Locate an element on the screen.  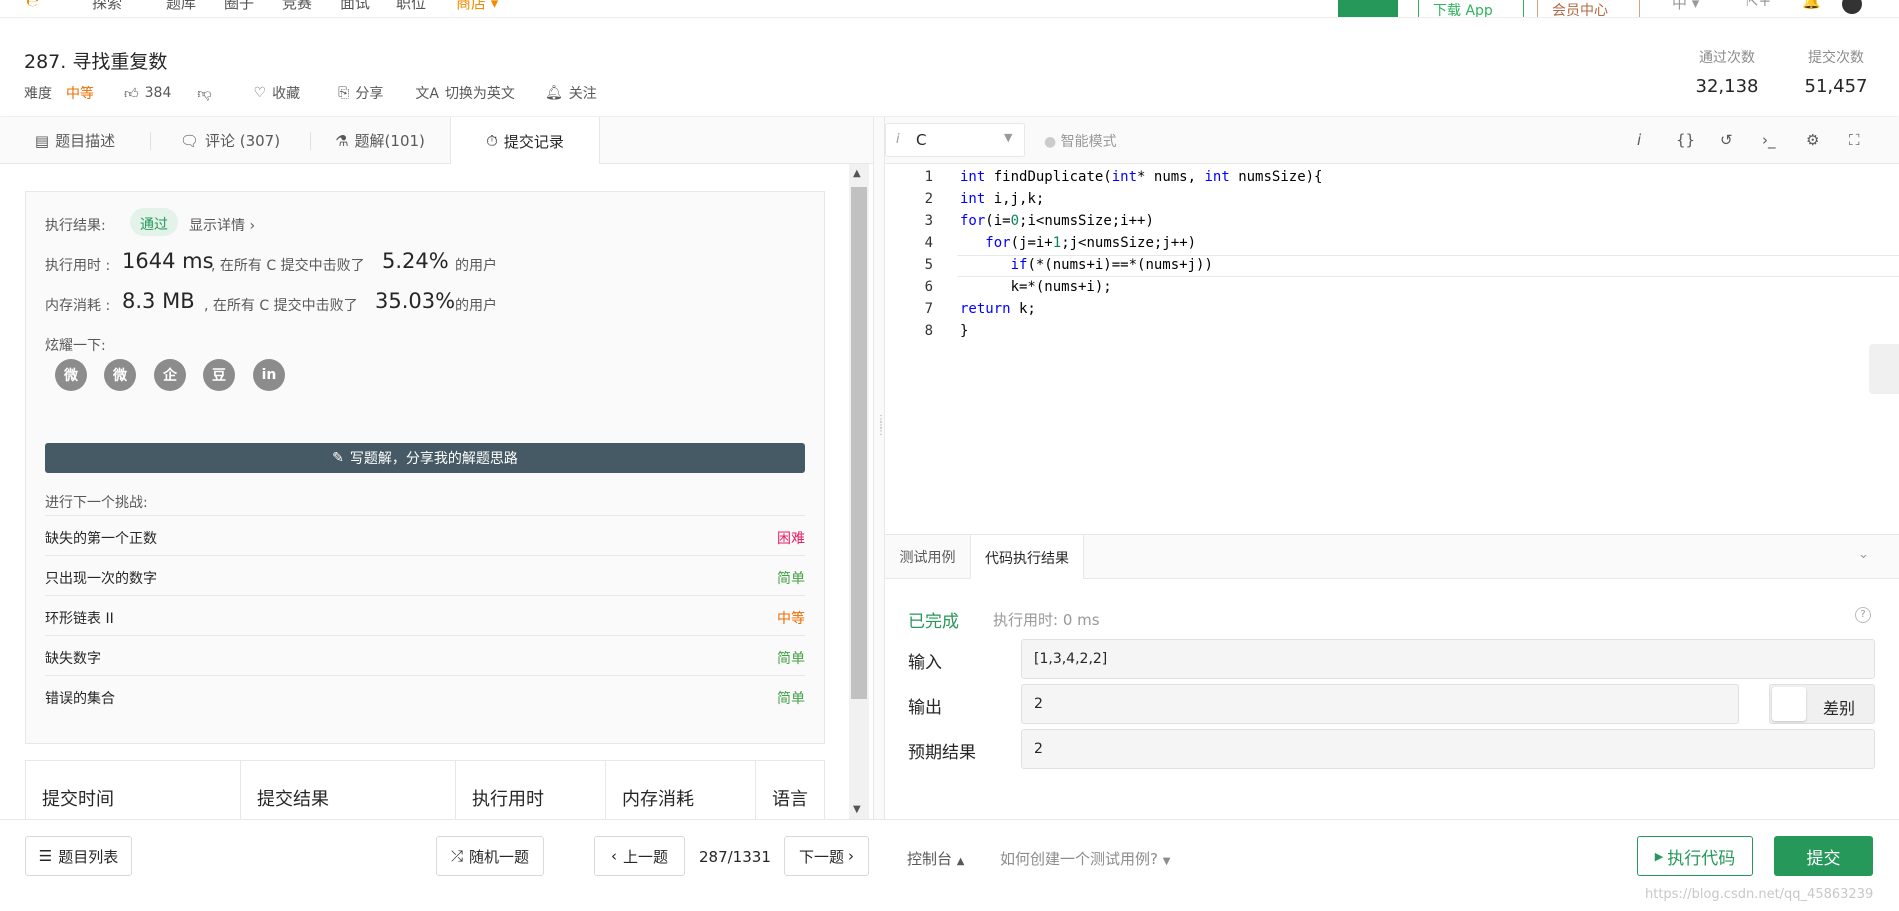
tab-testcase: 测试用例 is located at coordinates (927, 557).